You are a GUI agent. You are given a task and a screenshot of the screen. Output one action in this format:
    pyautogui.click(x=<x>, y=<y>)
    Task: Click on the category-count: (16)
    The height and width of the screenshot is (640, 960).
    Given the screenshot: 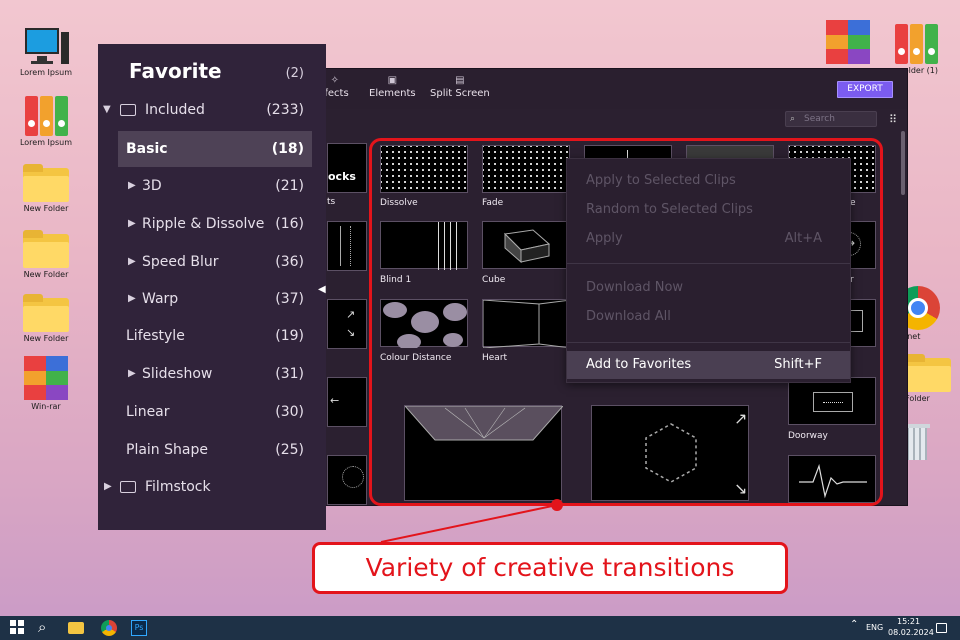 What is the action you would take?
    pyautogui.click(x=289, y=224)
    